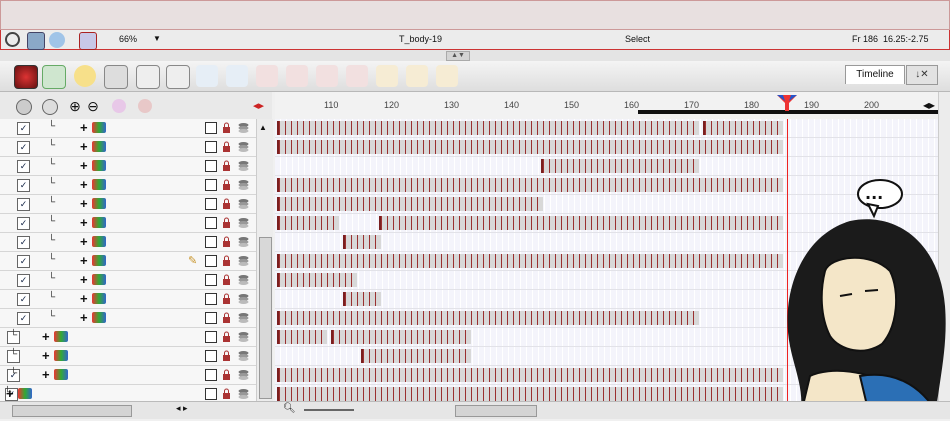 The image size is (950, 421). I want to click on timeline-hscroll-thumb, so click(496, 411).